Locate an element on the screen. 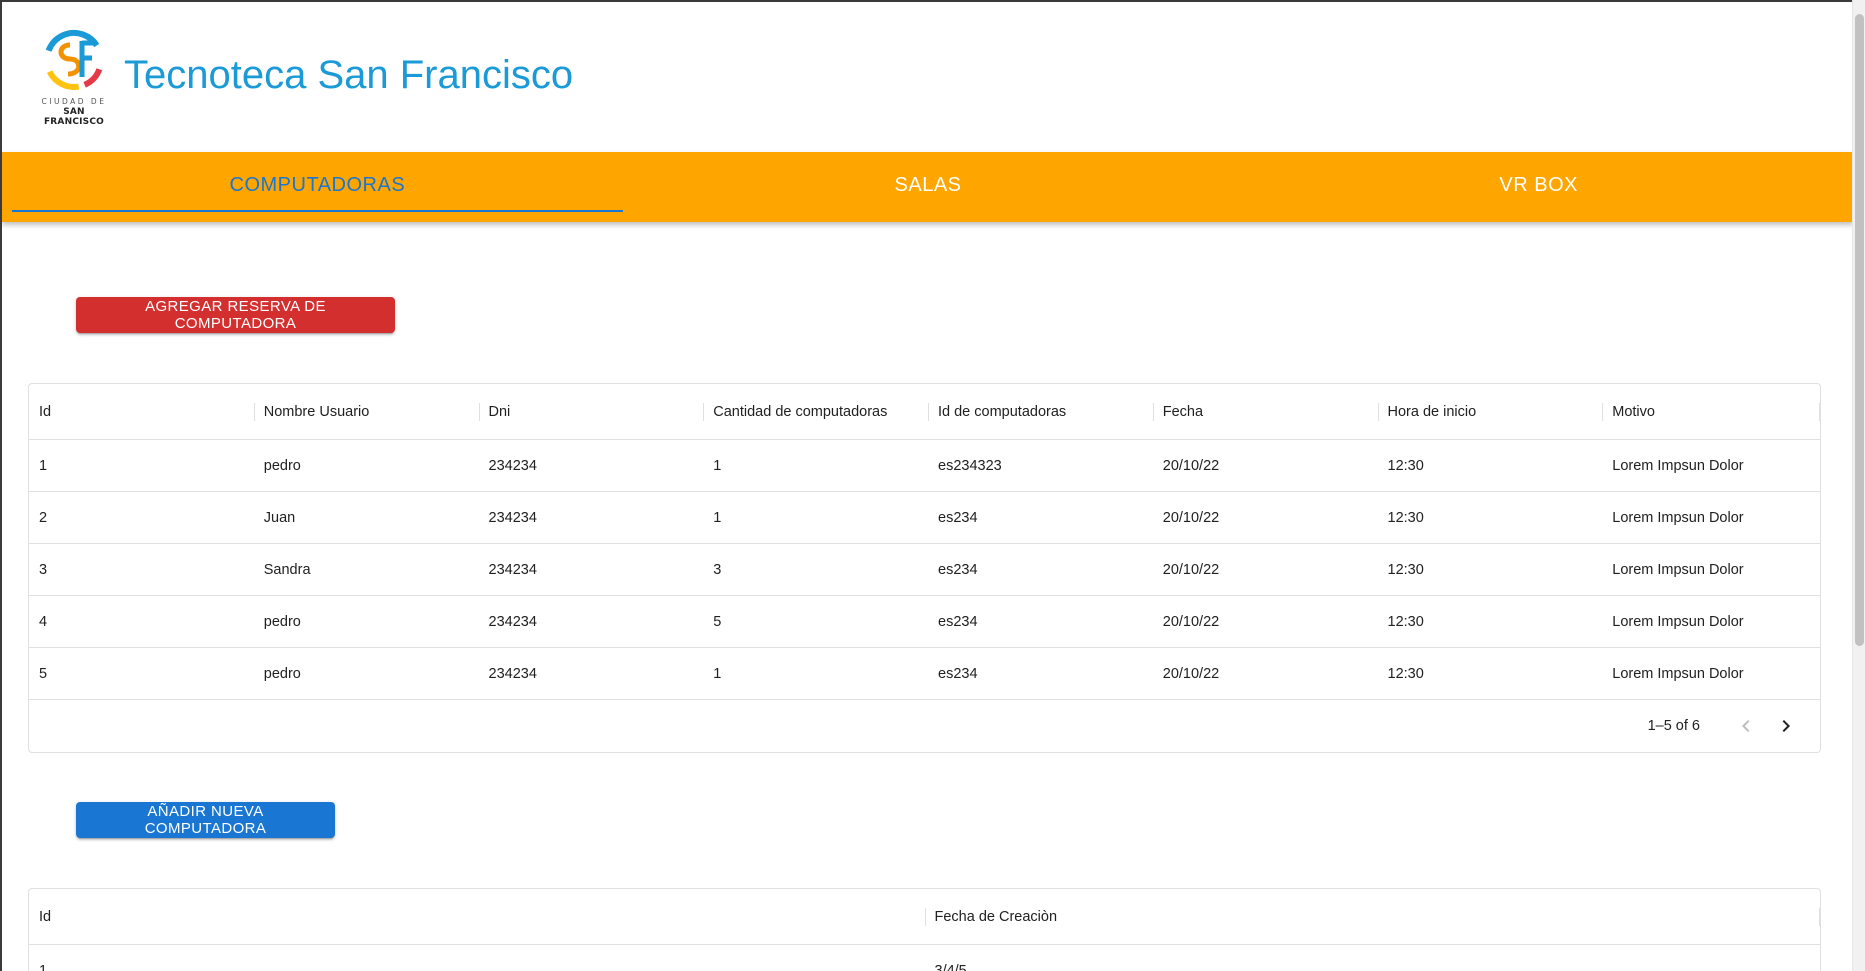  scrollbar-thumb is located at coordinates (1859, 330).